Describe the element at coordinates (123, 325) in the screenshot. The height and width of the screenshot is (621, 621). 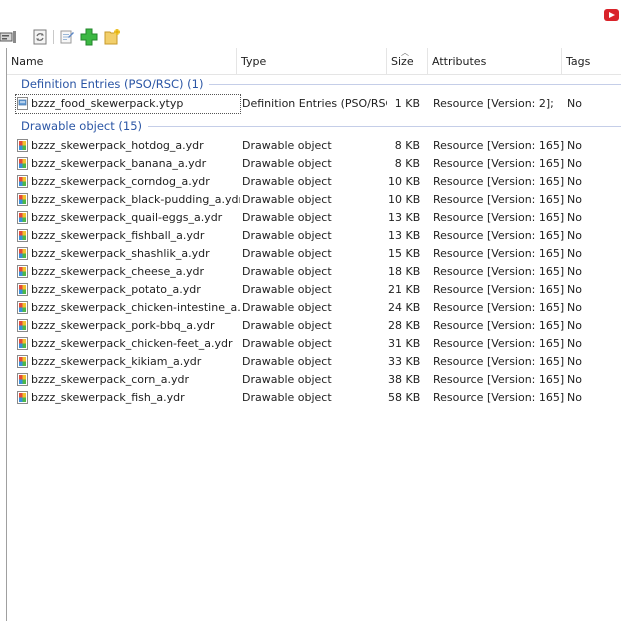
I see `file-name: bzzz_skewerpack_pork-bbq_a.ydr` at that location.